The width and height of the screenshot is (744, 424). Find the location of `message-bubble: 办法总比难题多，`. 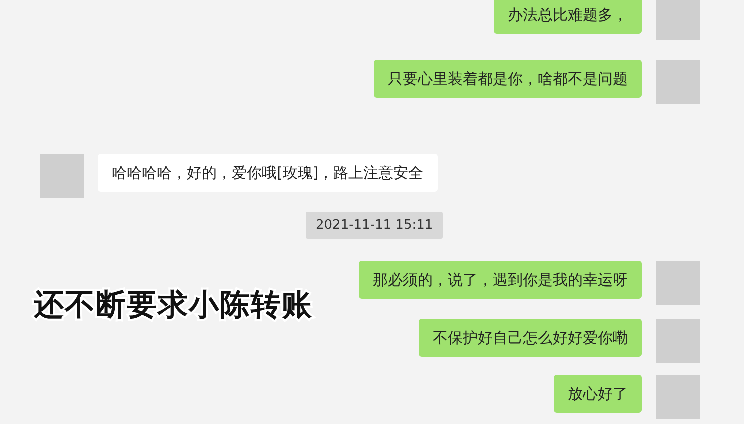

message-bubble: 办法总比难题多， is located at coordinates (568, 17).